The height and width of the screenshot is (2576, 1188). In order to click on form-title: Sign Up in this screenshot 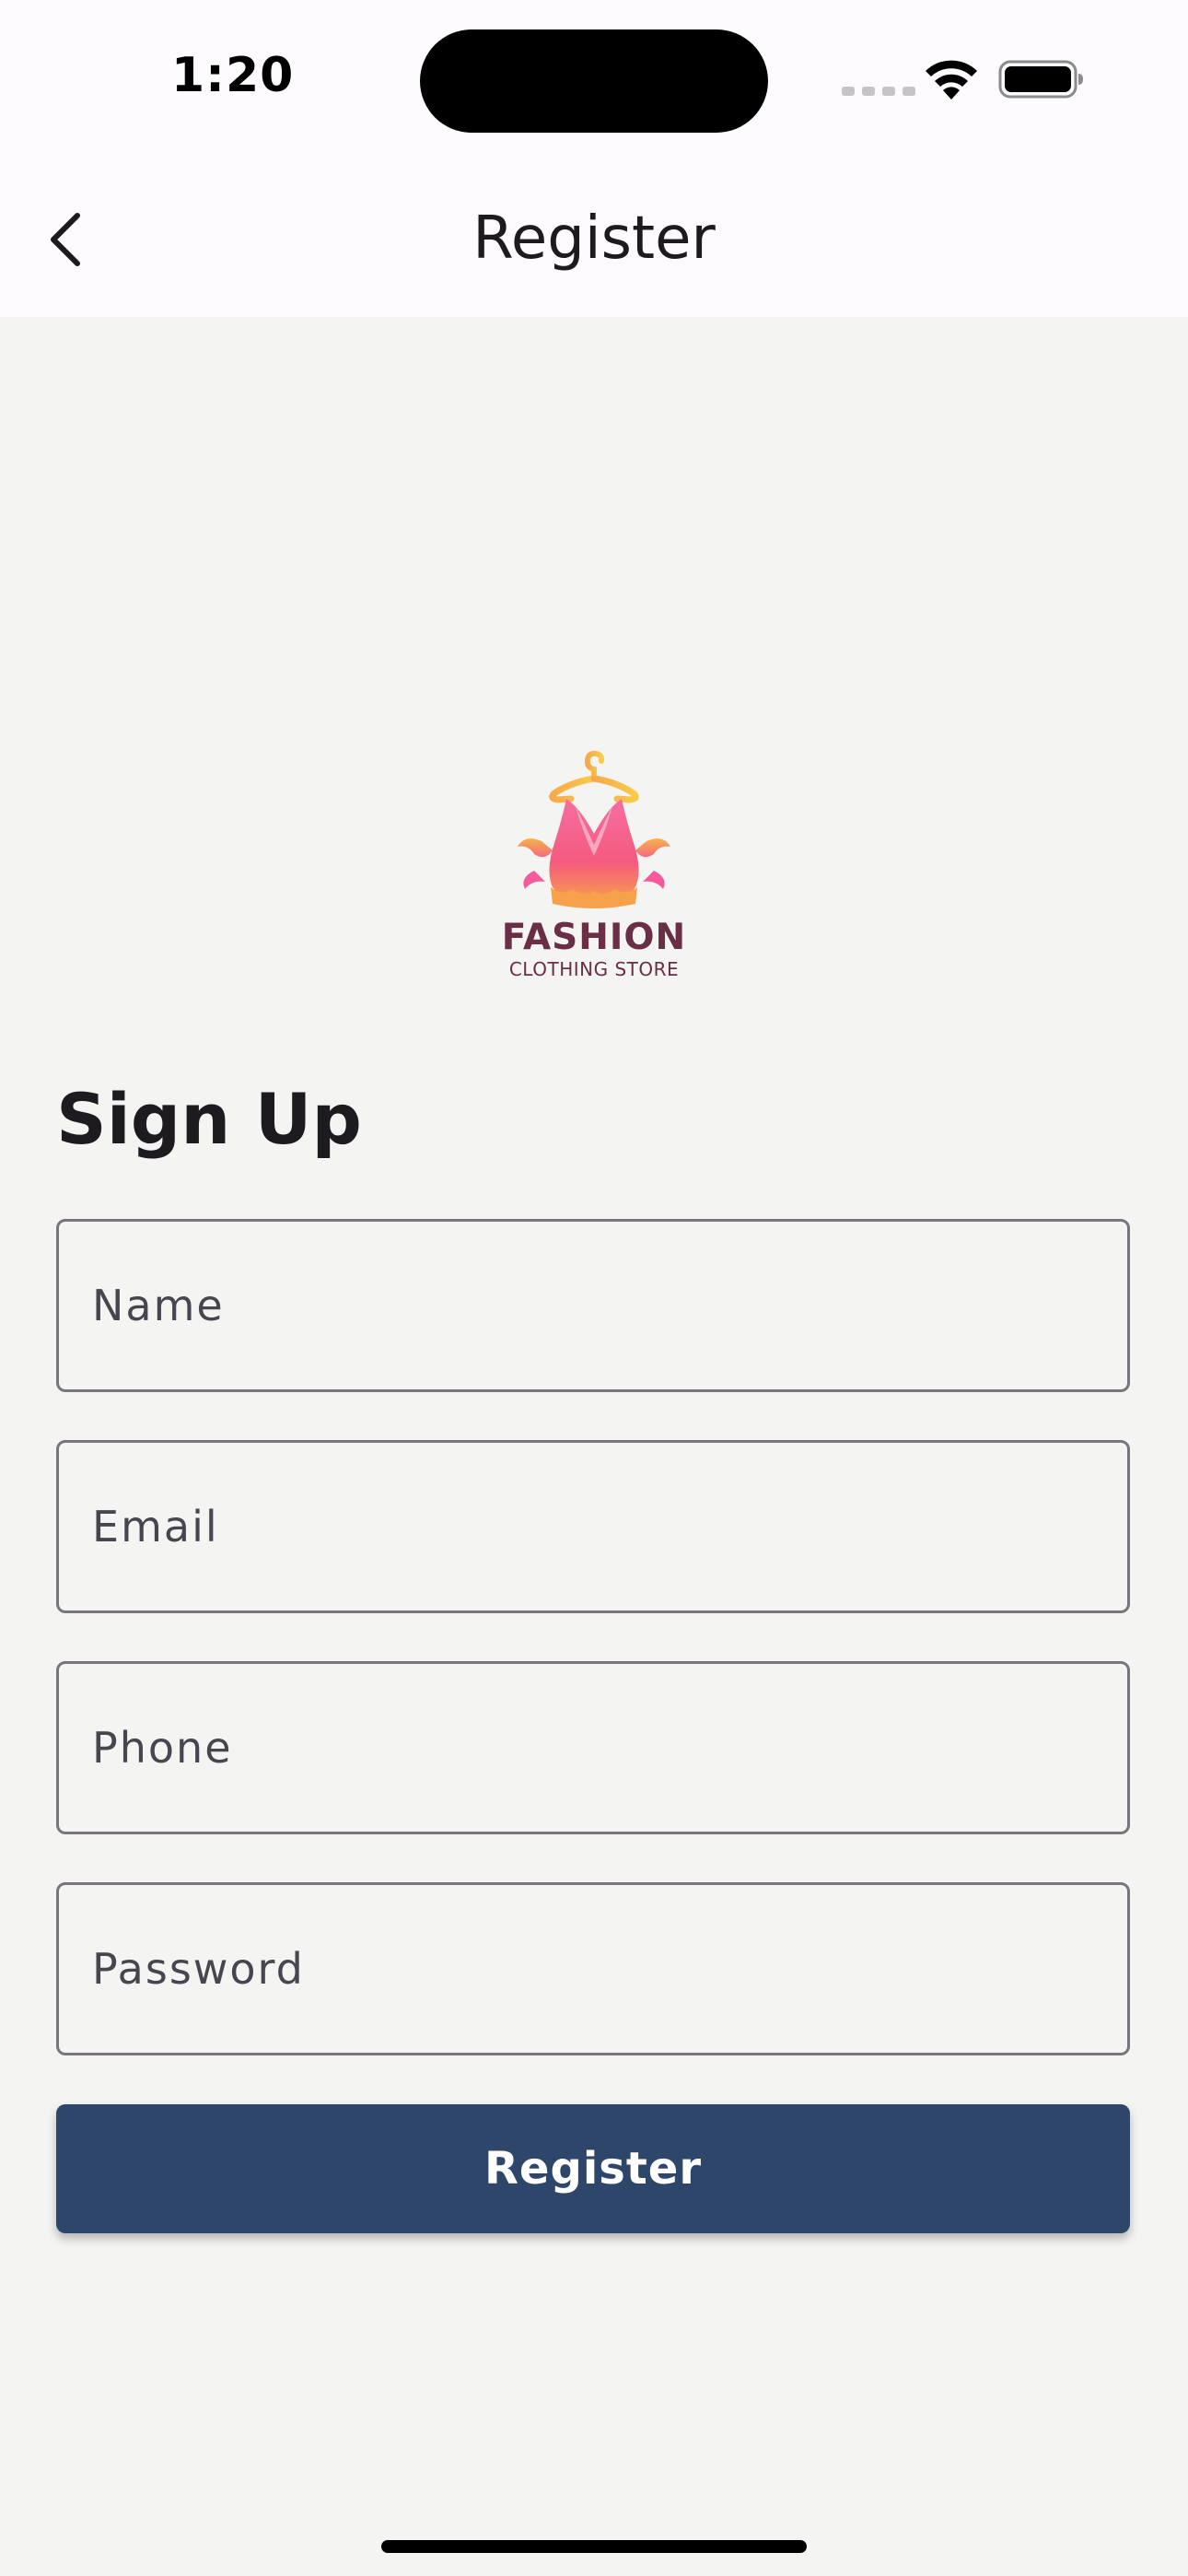, I will do `click(209, 1119)`.